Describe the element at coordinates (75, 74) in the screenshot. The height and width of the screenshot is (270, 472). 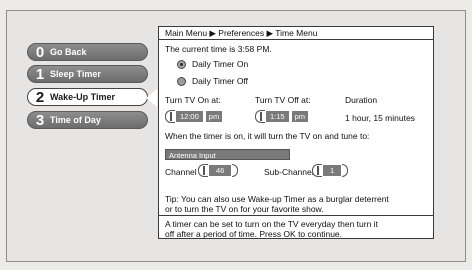
I see `menu-label: Sleep Timer` at that location.